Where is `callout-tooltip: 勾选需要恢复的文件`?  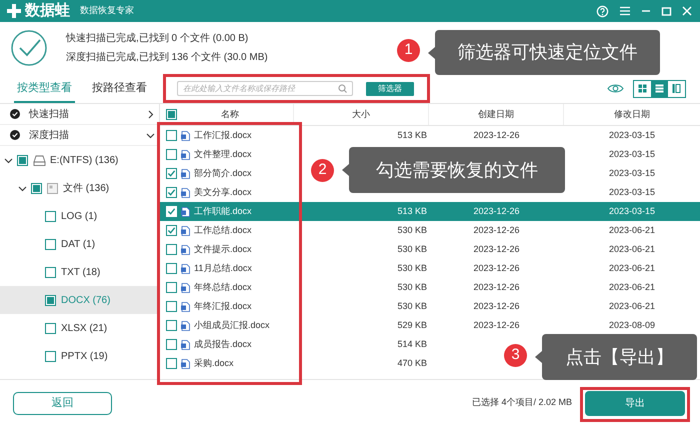
callout-tooltip: 勾选需要恢复的文件 is located at coordinates (453, 170).